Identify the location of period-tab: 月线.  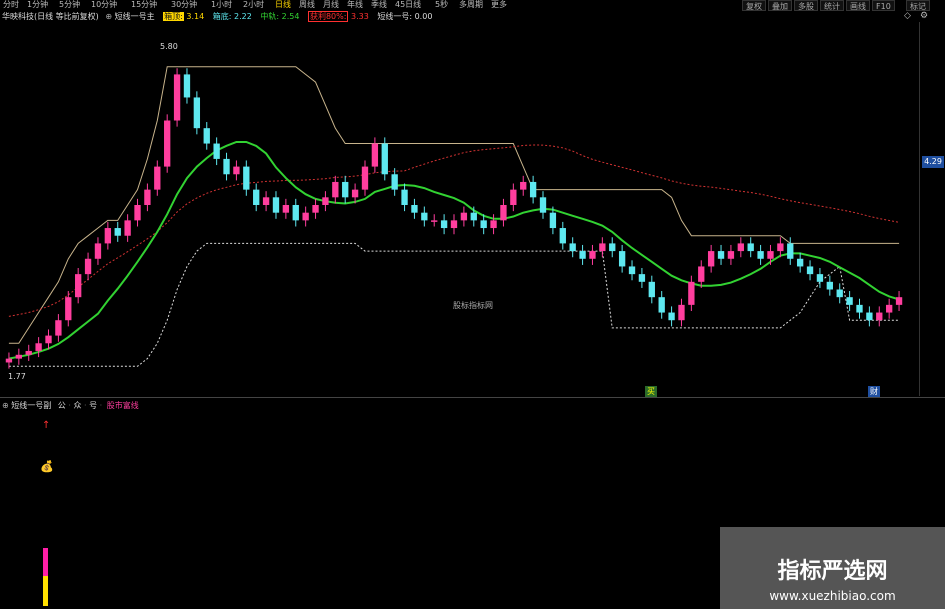
(331, 5).